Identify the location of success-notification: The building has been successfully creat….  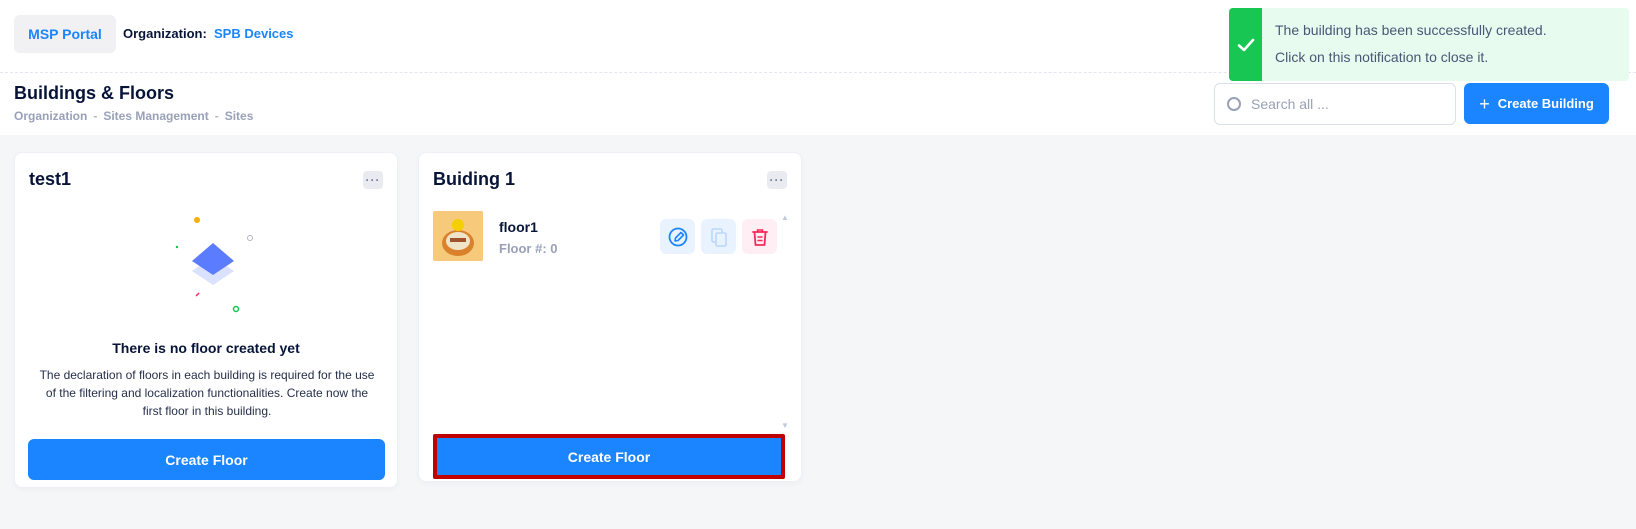
(1429, 44).